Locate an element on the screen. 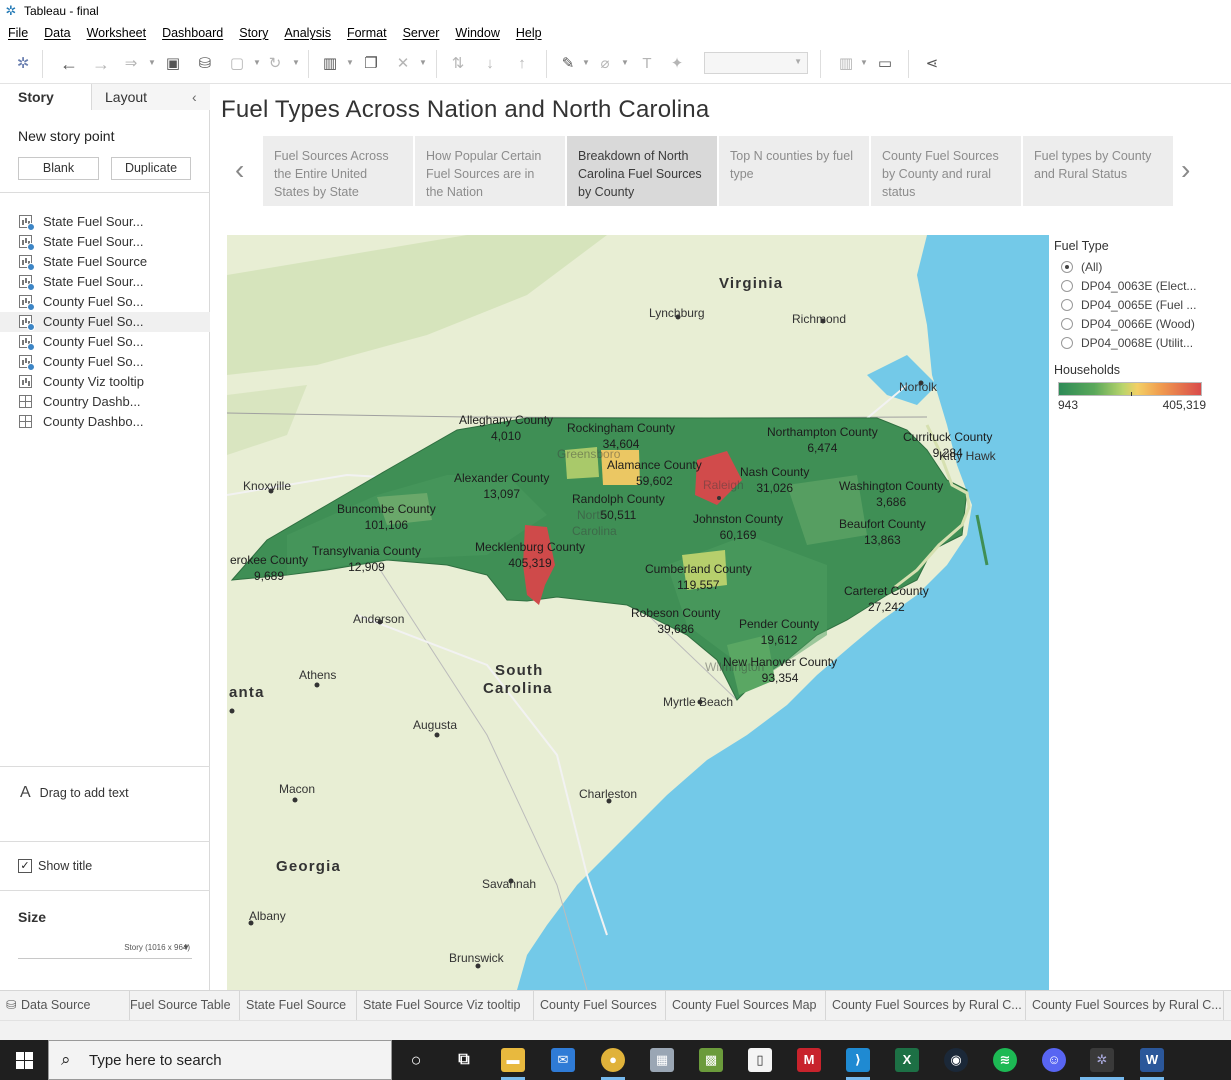  undo-icon: ← is located at coordinates (69, 64).